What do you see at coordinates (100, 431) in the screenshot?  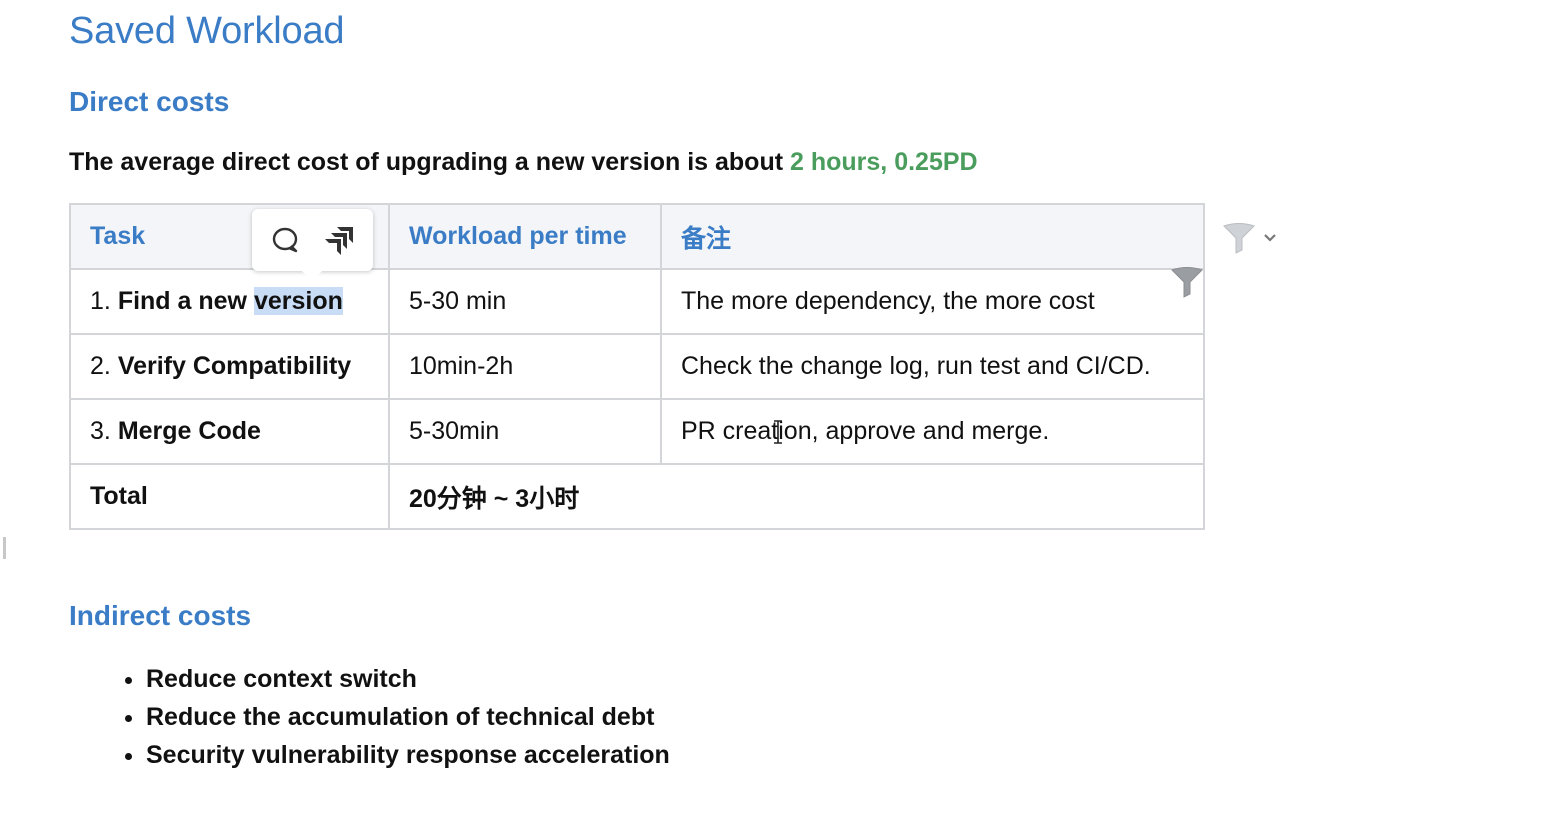 I see `task-number: 3.` at bounding box center [100, 431].